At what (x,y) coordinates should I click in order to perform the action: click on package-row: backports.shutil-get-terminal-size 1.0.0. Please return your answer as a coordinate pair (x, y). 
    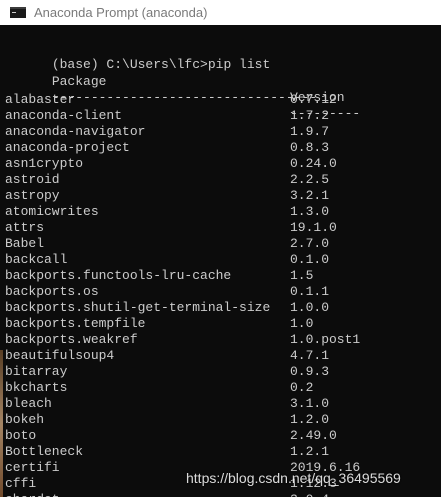
    Looking at the image, I should click on (167, 308).